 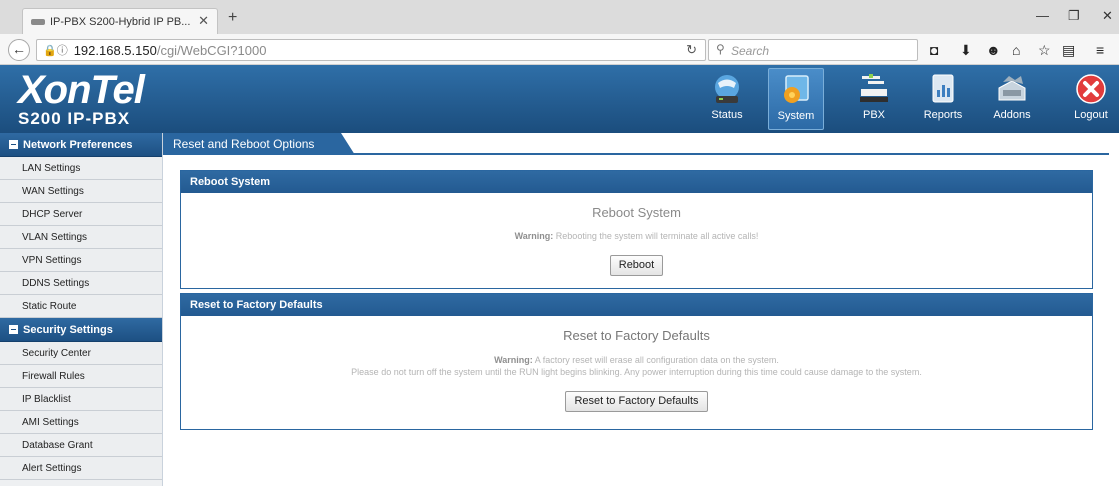 I want to click on reload-icon: ↻, so click(x=691, y=50).